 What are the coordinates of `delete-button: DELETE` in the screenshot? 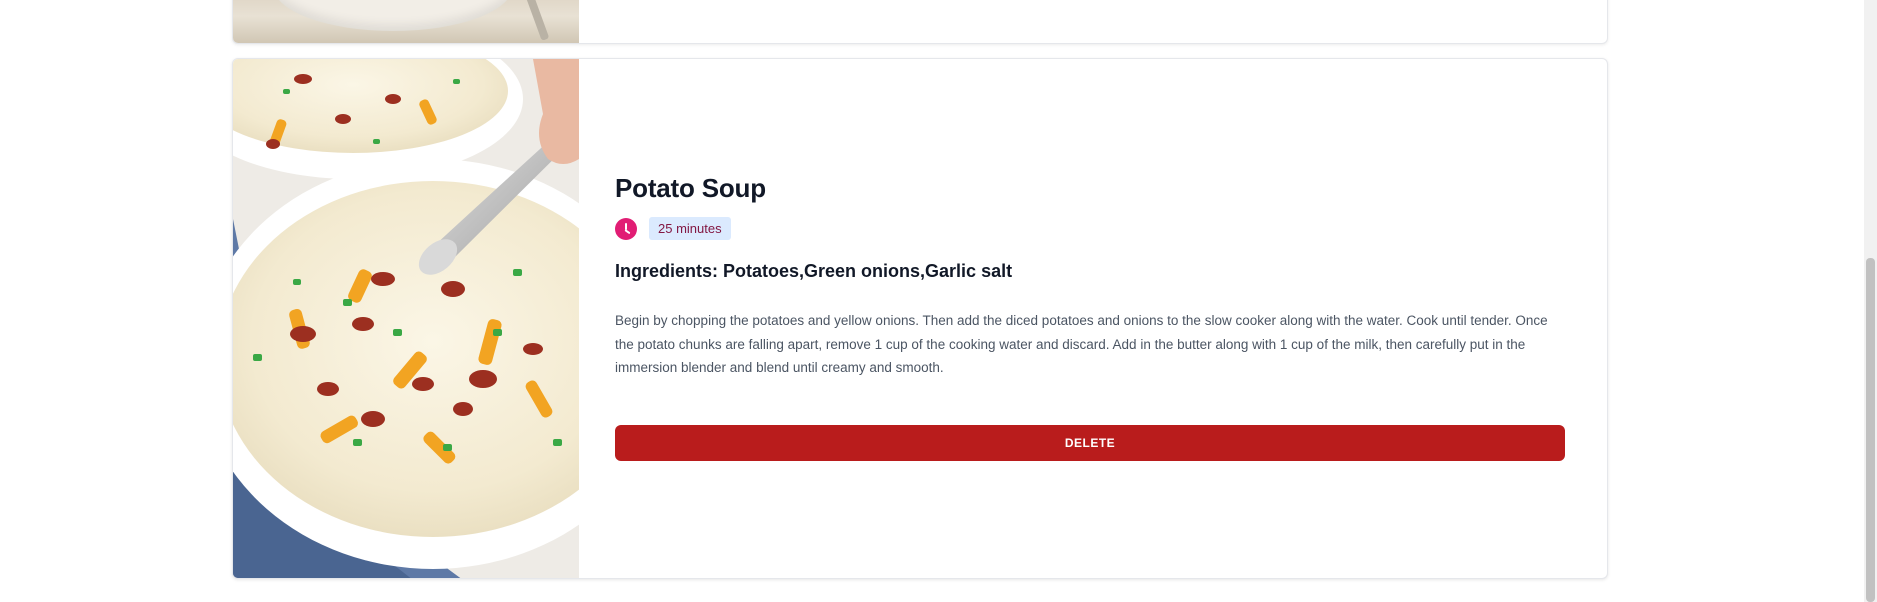 It's located at (1090, 443).